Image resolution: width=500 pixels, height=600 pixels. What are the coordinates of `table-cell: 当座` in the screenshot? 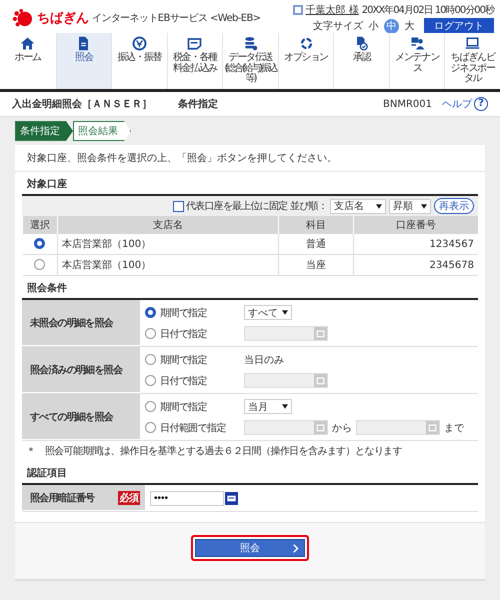 It's located at (316, 265).